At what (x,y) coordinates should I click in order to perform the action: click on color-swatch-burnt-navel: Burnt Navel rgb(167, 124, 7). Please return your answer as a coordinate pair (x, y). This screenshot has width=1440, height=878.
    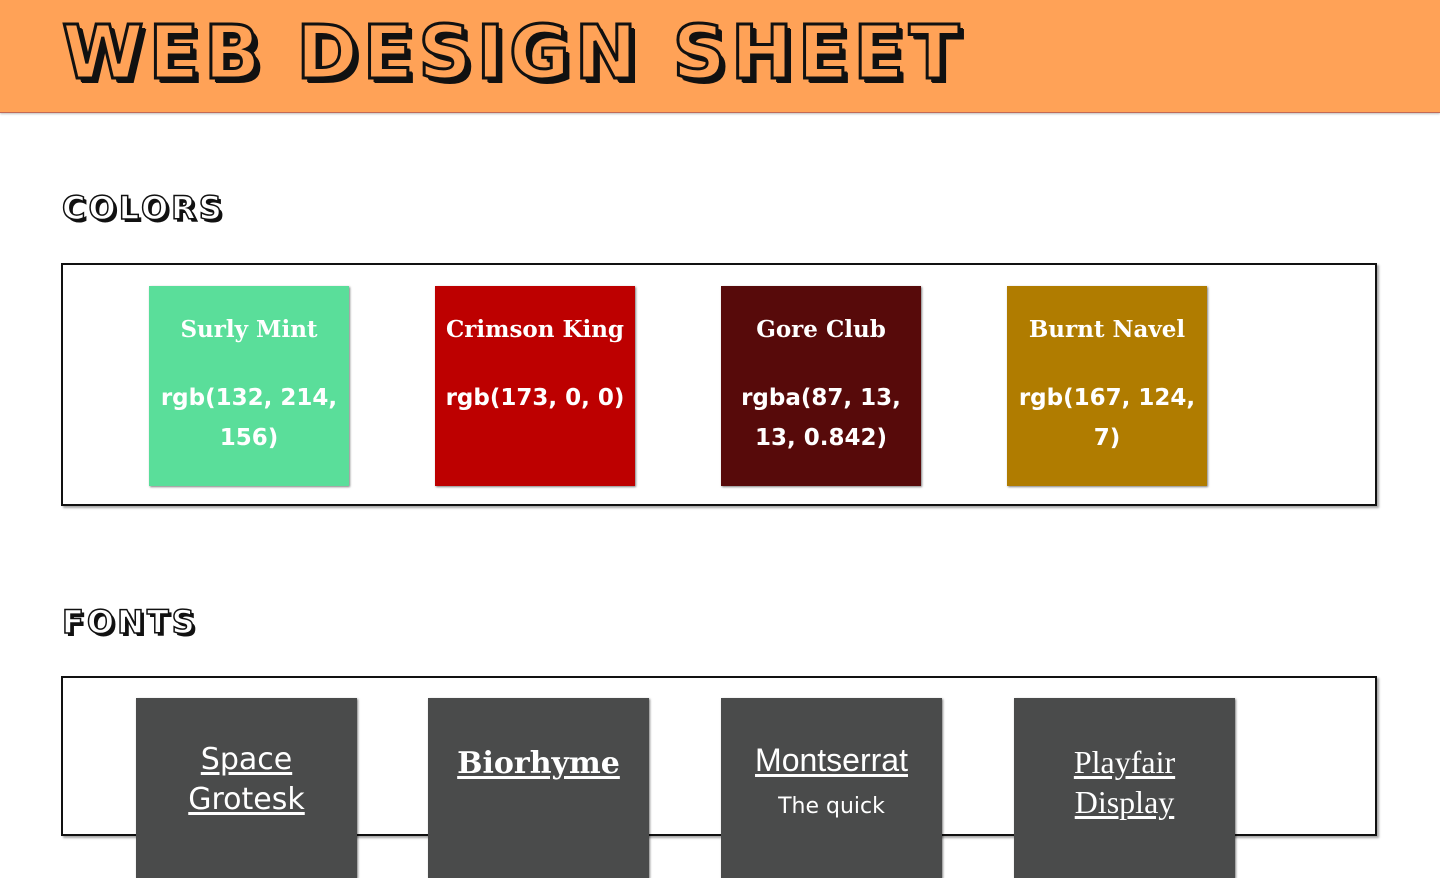
    Looking at the image, I should click on (1107, 386).